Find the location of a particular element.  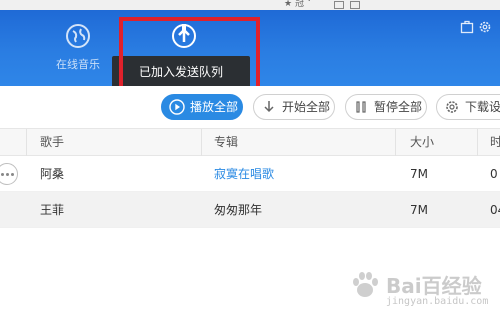

globe-icon is located at coordinates (78, 36).